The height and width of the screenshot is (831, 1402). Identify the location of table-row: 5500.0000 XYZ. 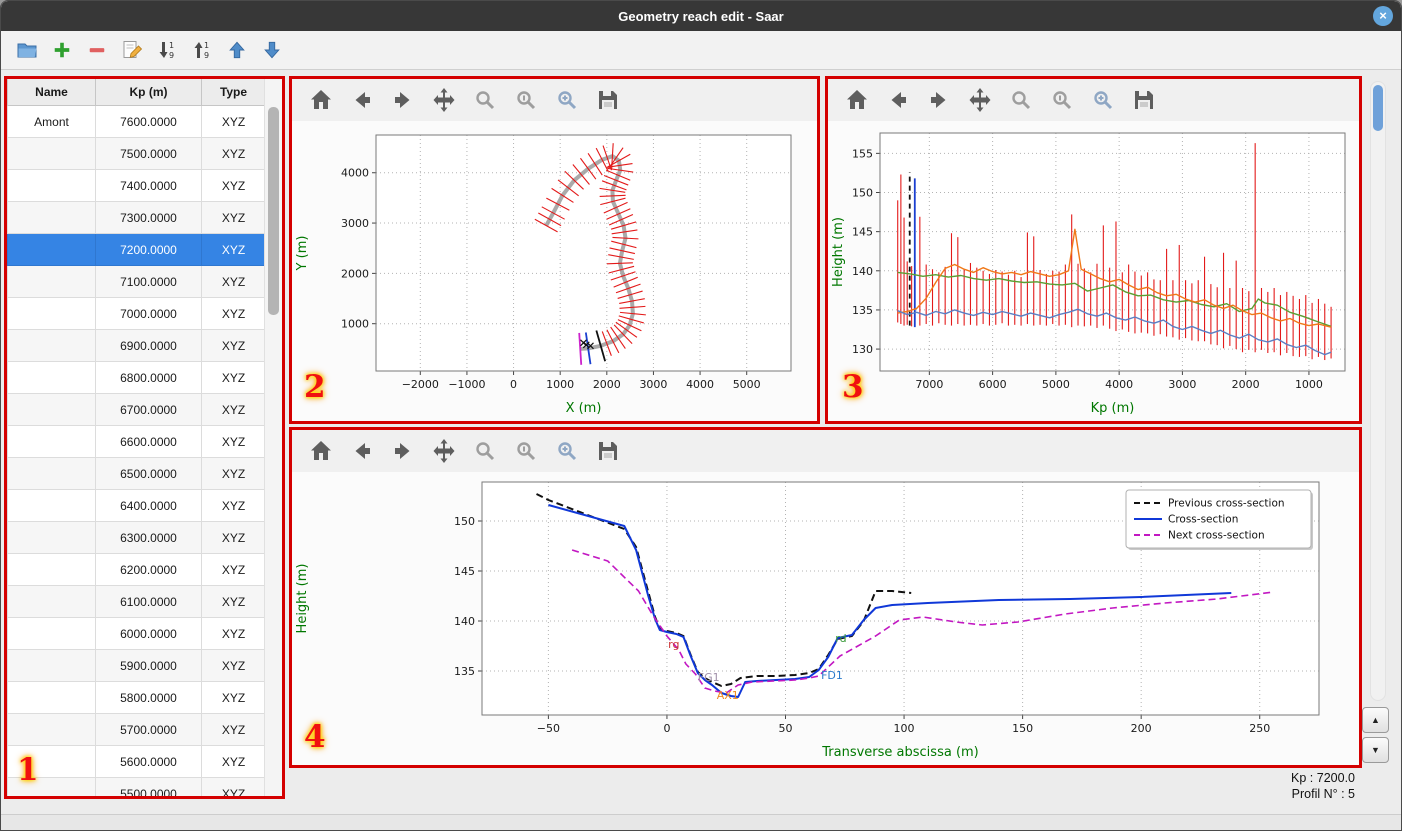
(136, 786).